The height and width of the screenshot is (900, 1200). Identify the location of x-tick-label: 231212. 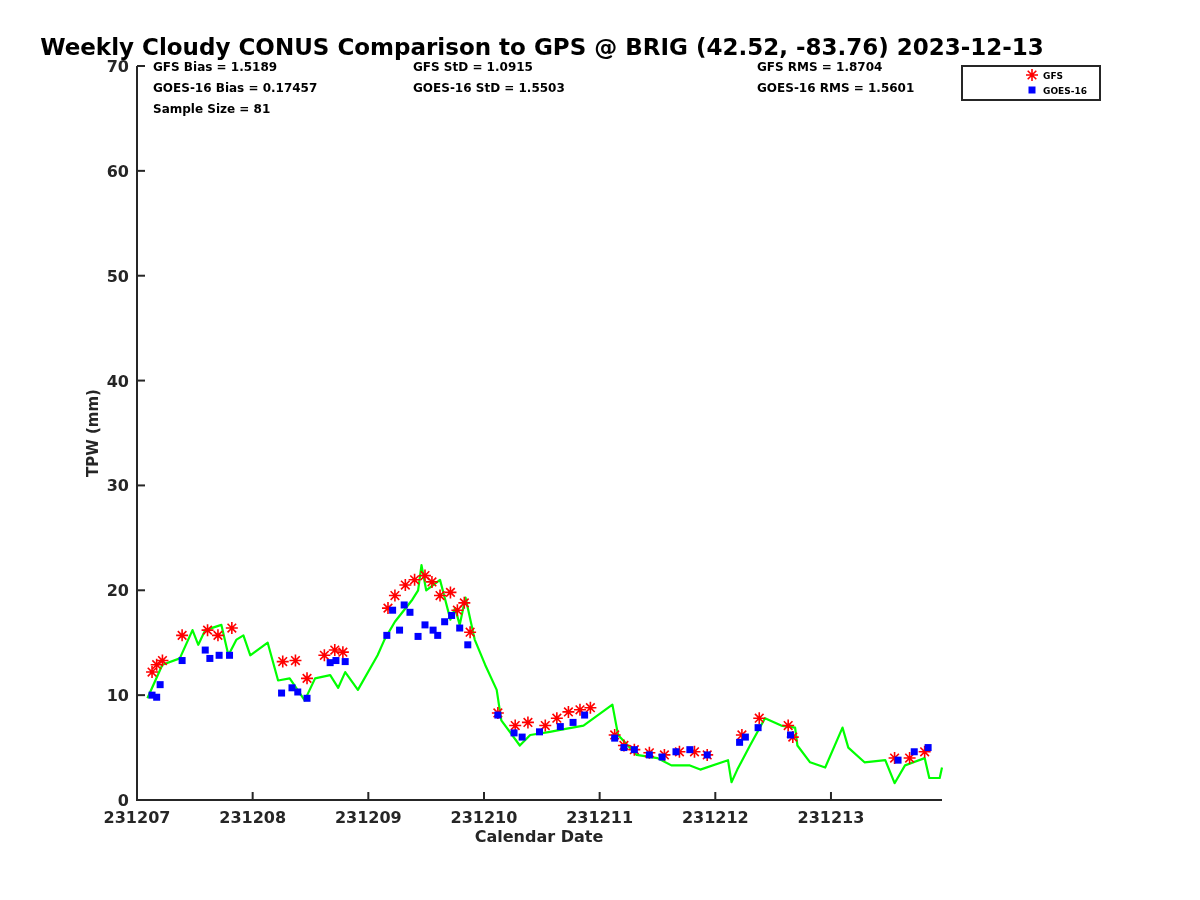
(715, 817).